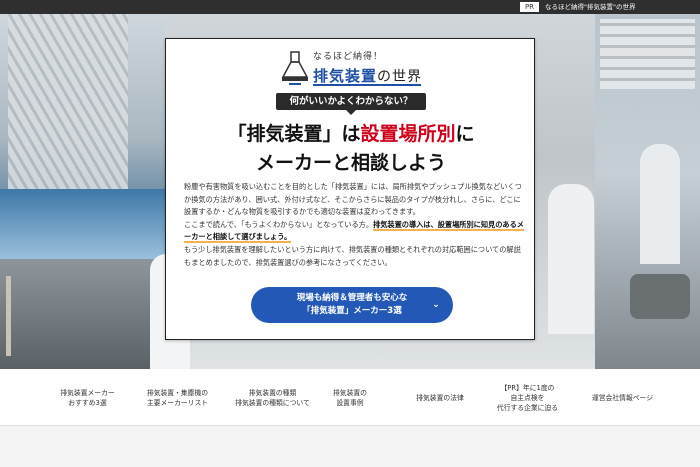 The height and width of the screenshot is (467, 700). I want to click on nav-item-maker-list: 排気装置・集塵機の 主要メーカーリスト, so click(177, 397).